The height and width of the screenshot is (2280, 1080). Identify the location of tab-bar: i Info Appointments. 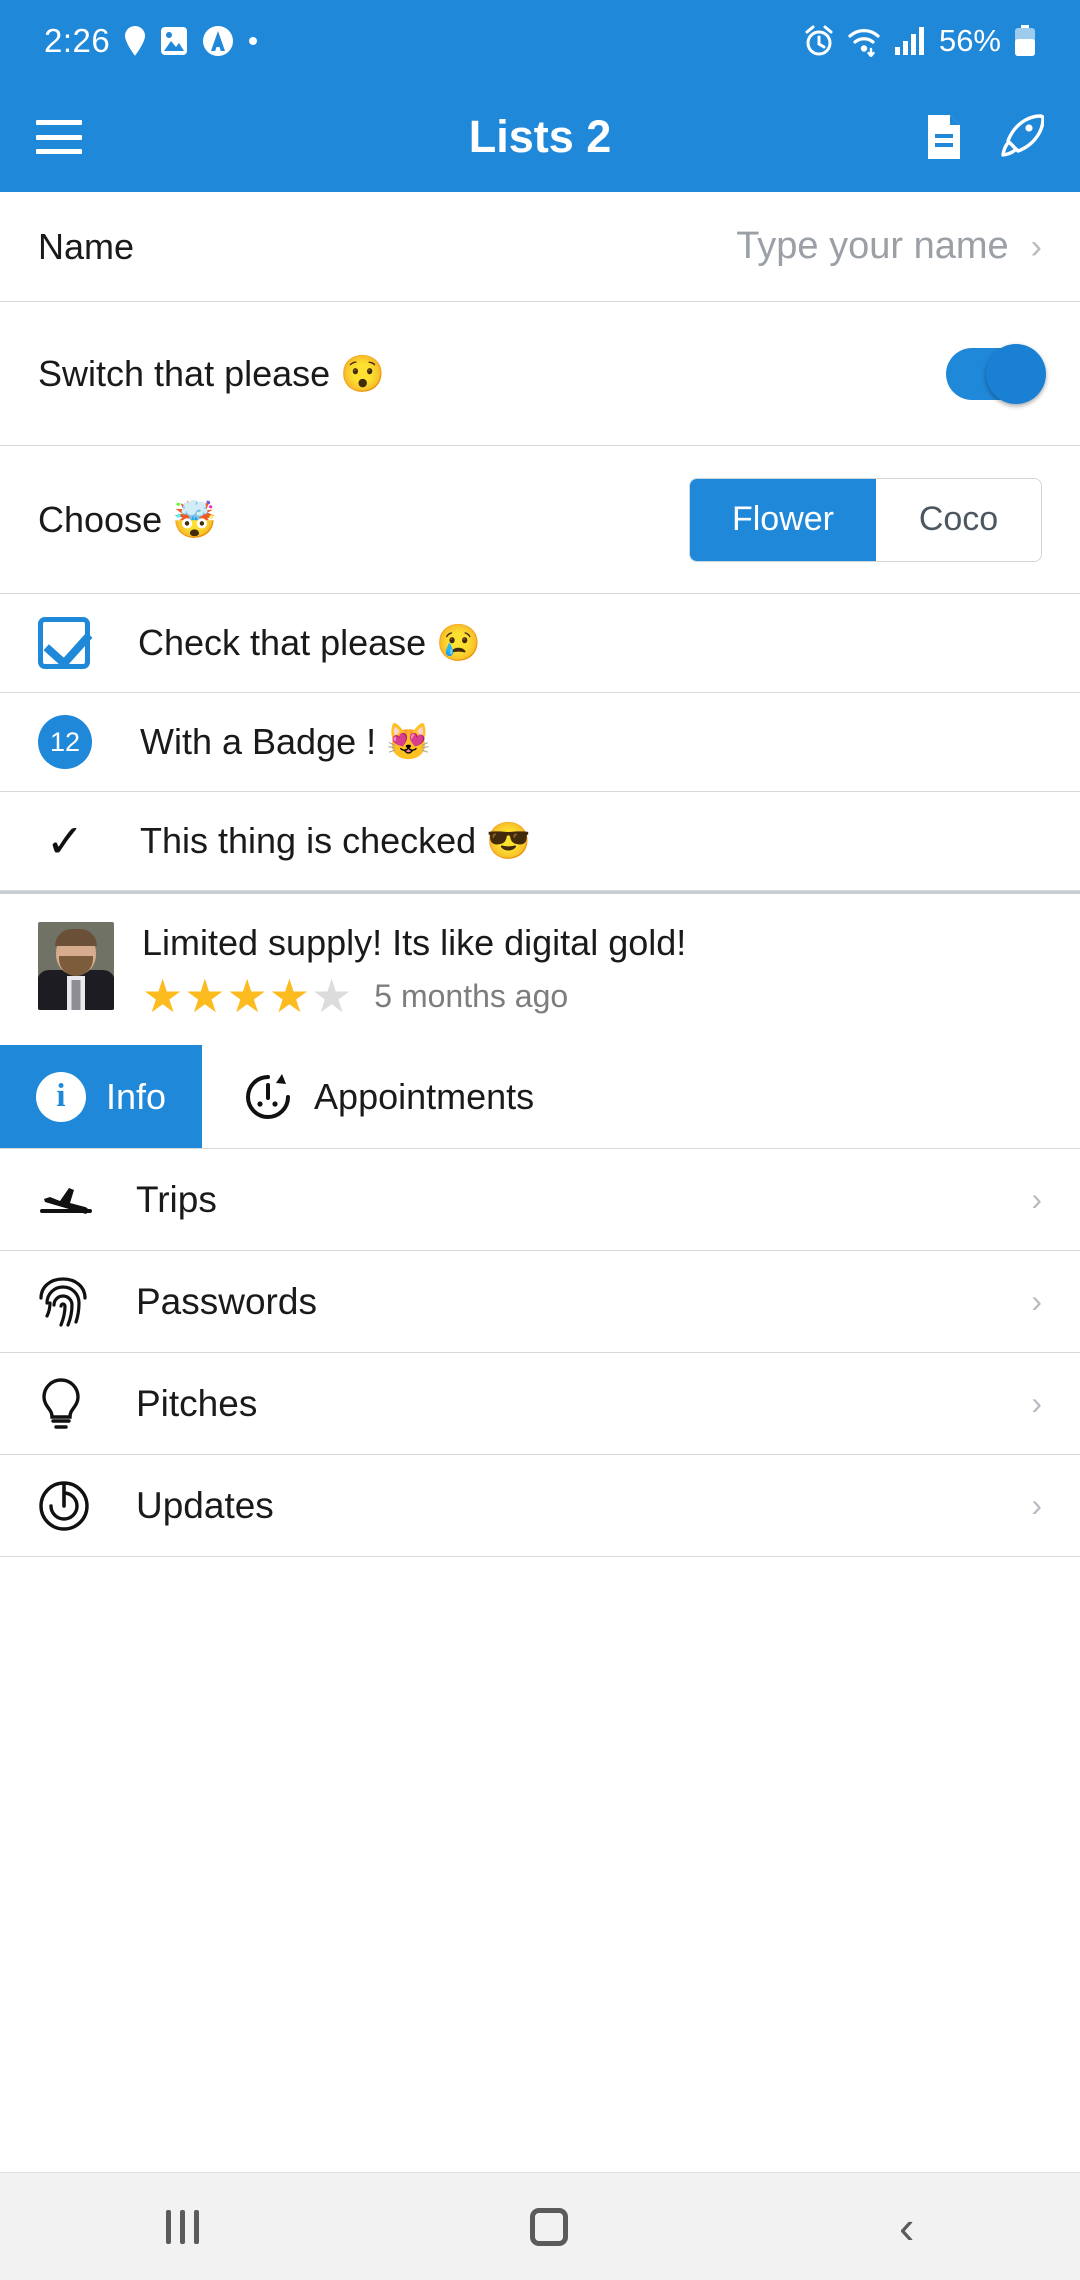
(540, 1097).